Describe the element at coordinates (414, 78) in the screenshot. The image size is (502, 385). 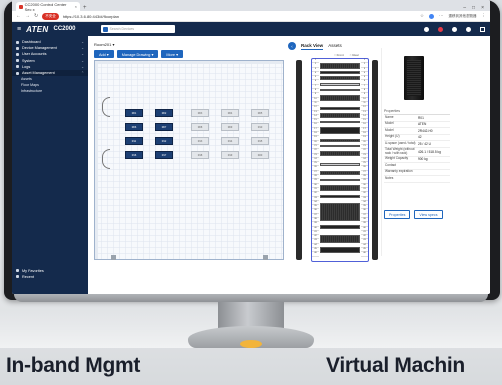
I see `rack-cabinet-image` at that location.